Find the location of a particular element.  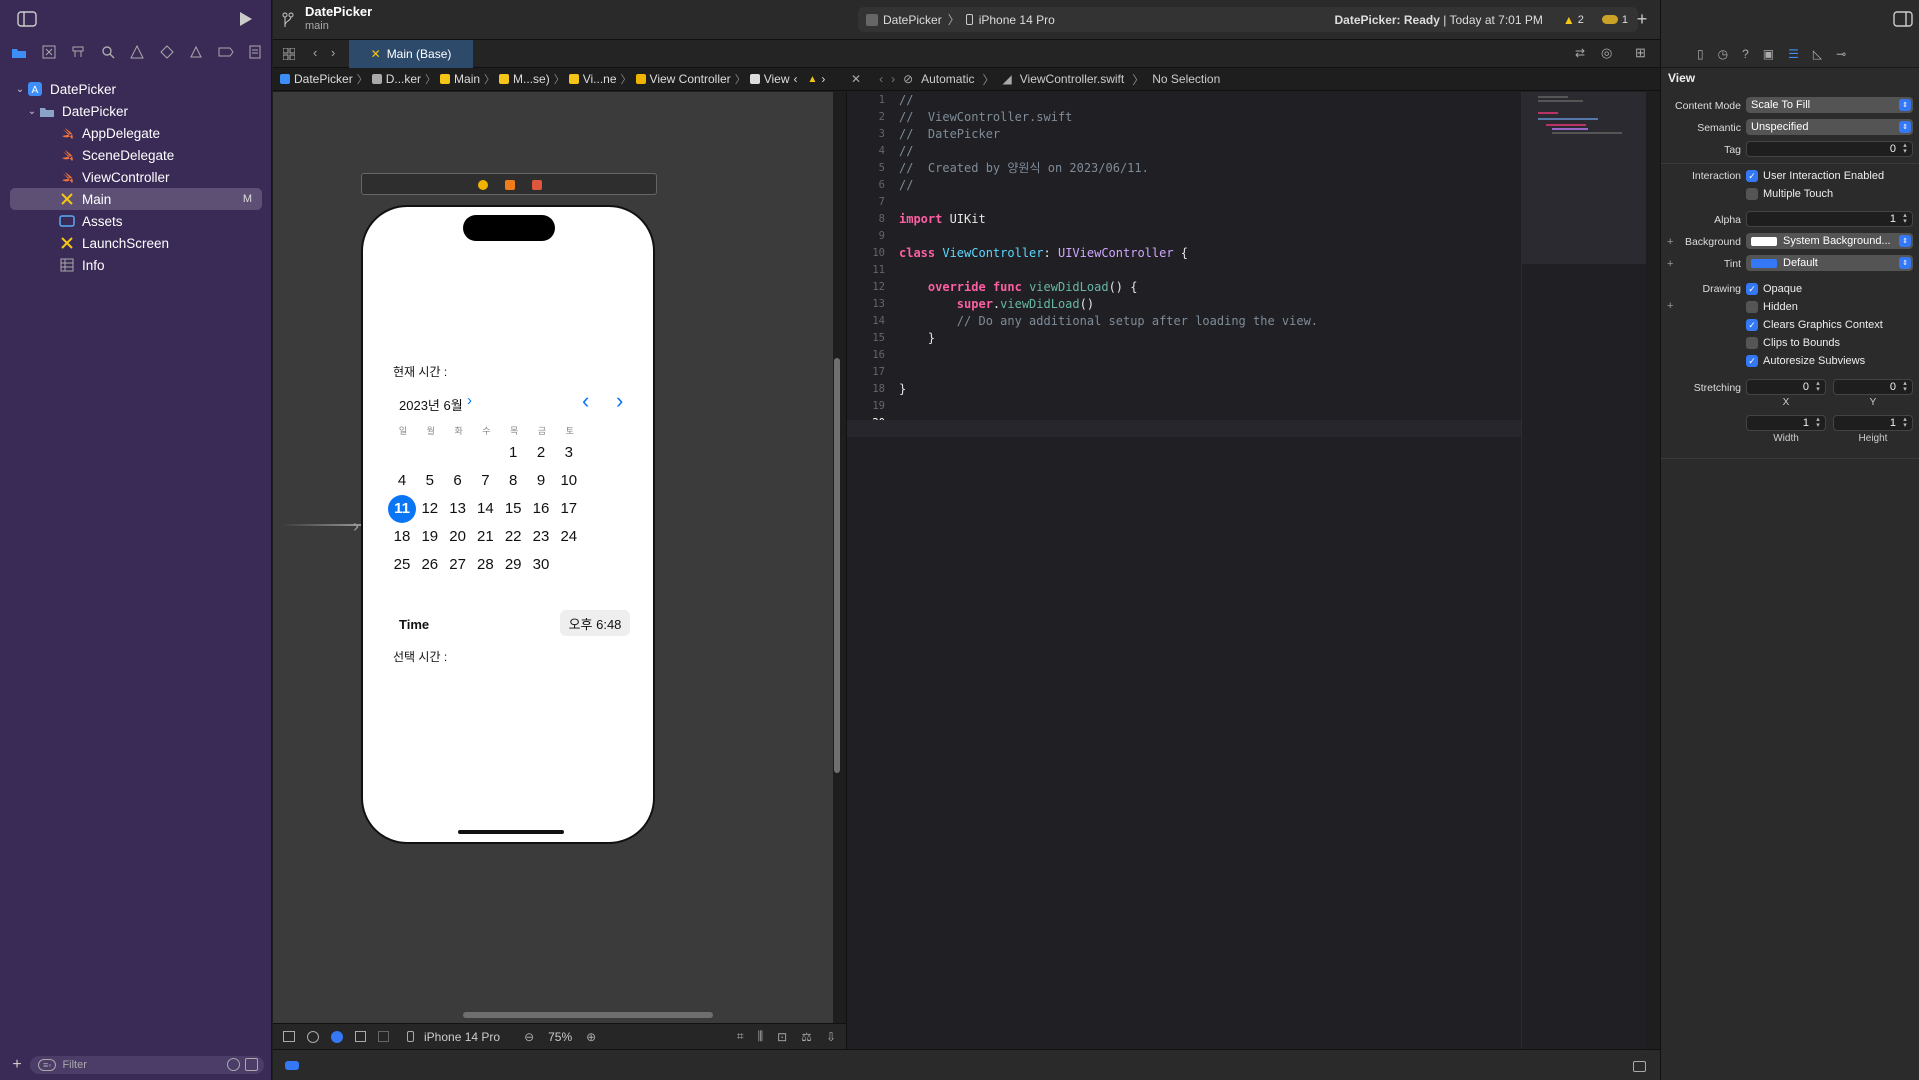

update-frames-icon: ⌗ is located at coordinates (740, 1036).